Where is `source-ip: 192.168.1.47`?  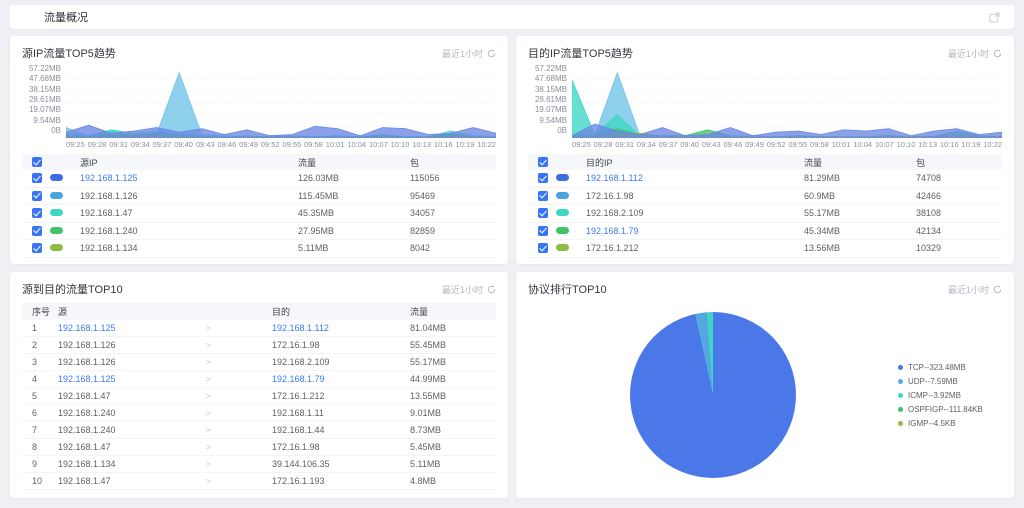 source-ip: 192.168.1.47 is located at coordinates (84, 481).